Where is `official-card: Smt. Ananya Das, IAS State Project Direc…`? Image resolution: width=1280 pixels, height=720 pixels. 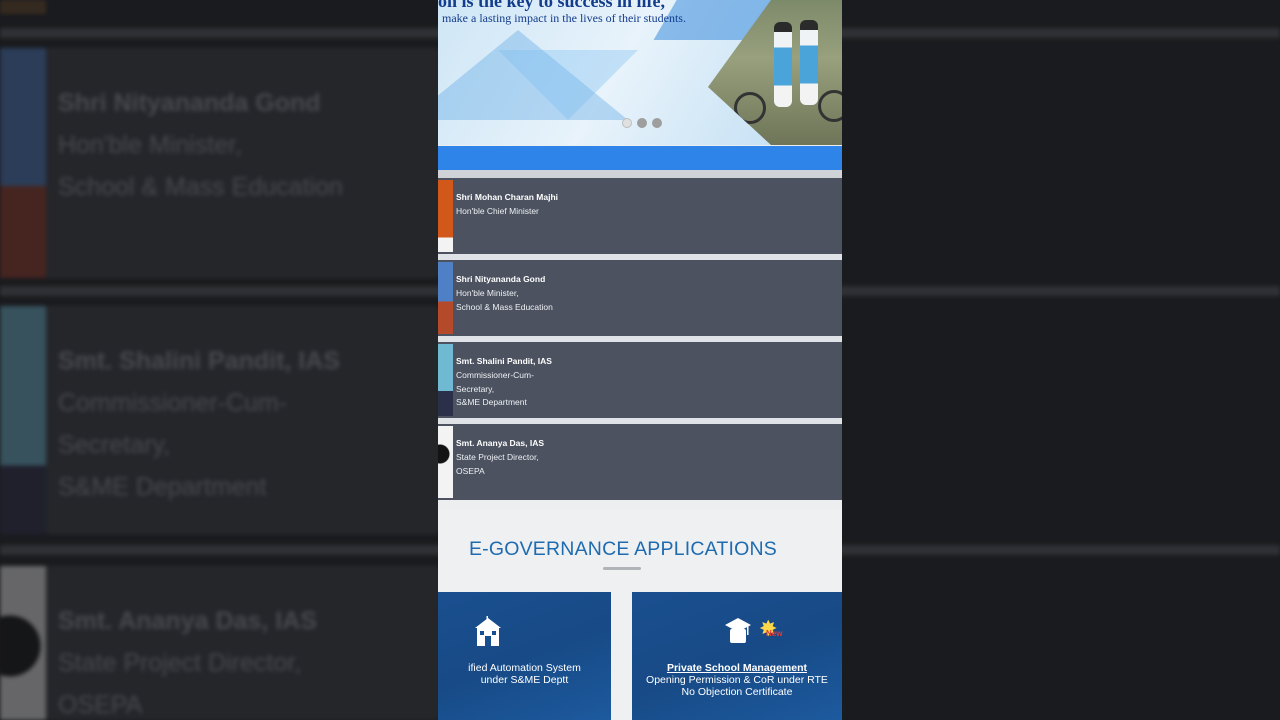
official-card: Smt. Ananya Das, IAS State Project Direc… is located at coordinates (640, 462).